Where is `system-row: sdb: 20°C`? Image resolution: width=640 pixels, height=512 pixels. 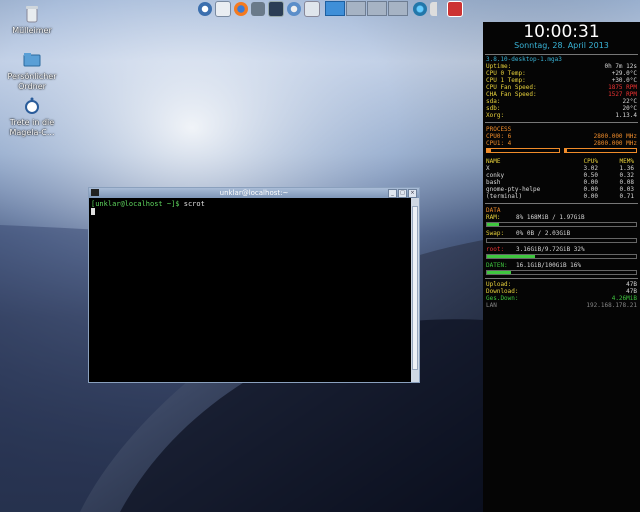
system-row: sdb: 20°C is located at coordinates (561, 108).